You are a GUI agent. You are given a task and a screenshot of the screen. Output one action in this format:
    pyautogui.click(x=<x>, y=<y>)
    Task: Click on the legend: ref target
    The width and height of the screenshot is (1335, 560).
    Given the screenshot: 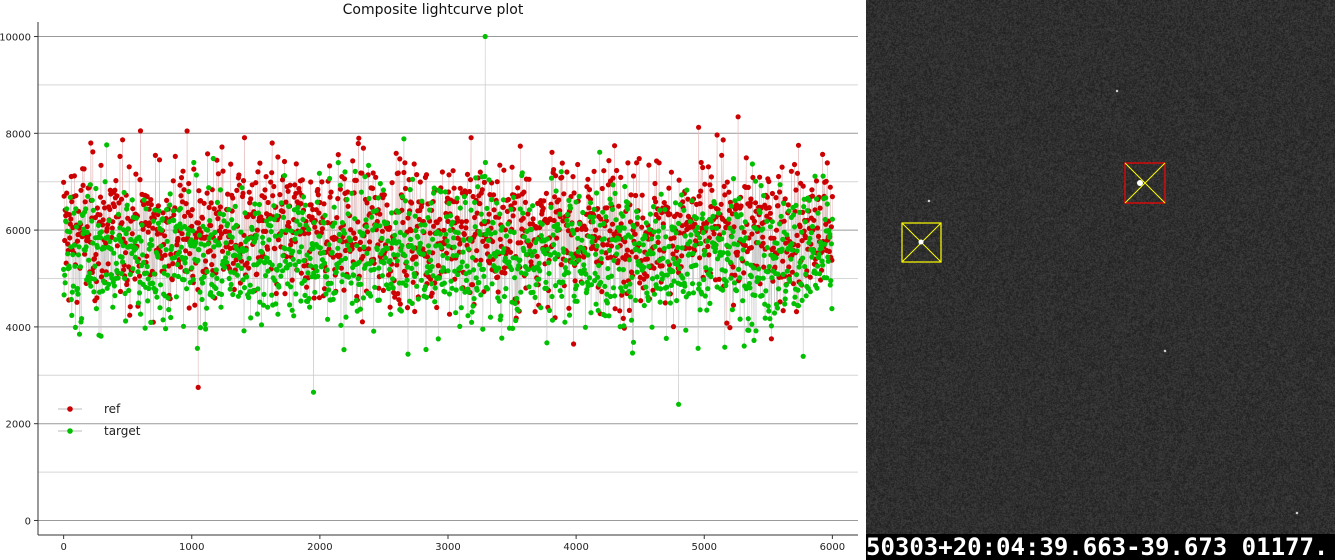 What is the action you would take?
    pyautogui.click(x=99, y=420)
    